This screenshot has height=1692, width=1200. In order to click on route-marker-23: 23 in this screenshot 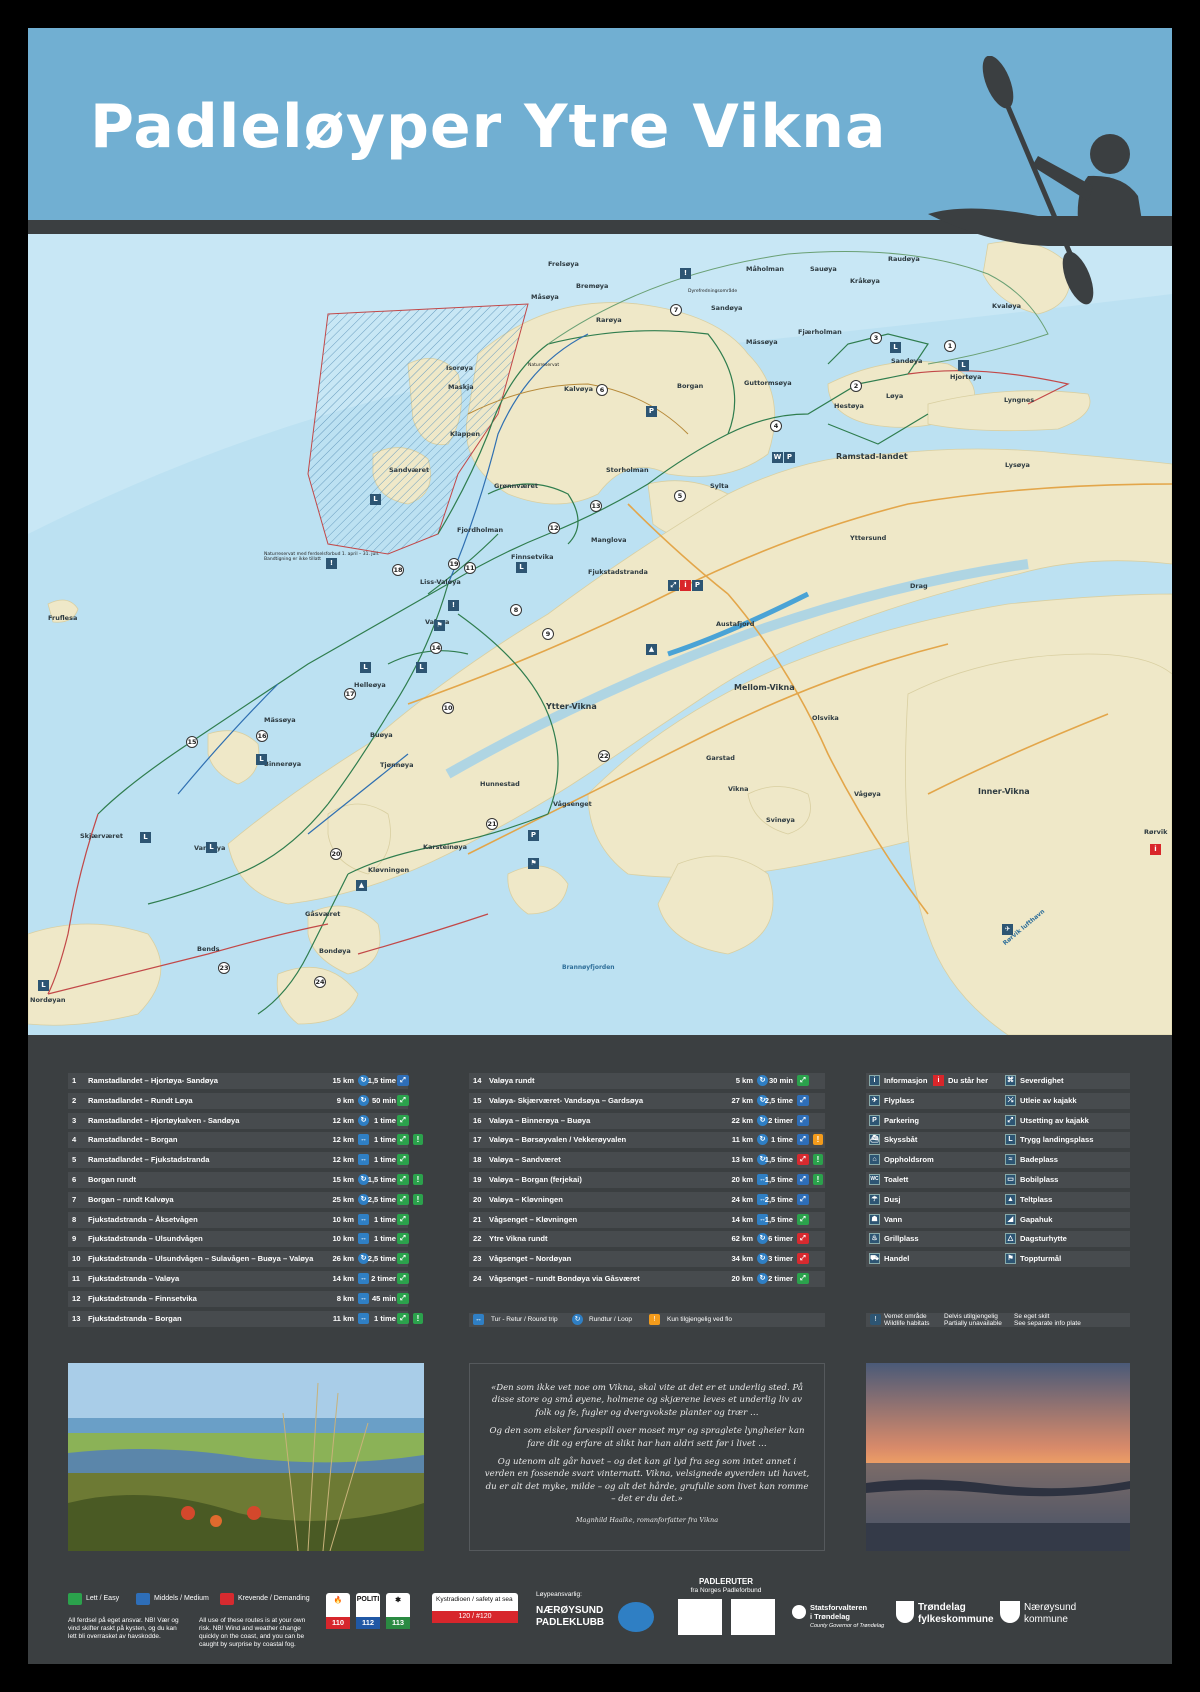, I will do `click(224, 968)`.